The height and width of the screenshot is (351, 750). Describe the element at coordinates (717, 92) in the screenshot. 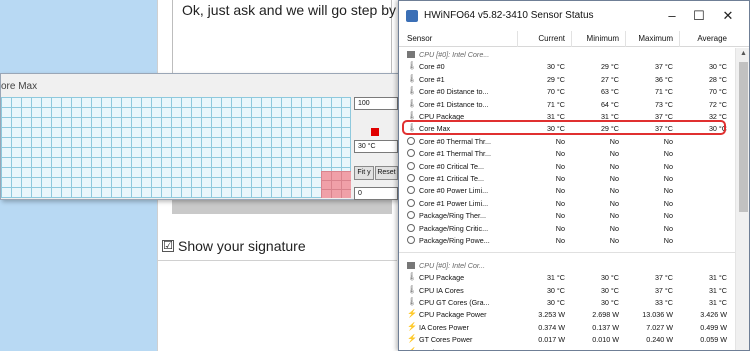

I see `average-value: 70 °C` at that location.